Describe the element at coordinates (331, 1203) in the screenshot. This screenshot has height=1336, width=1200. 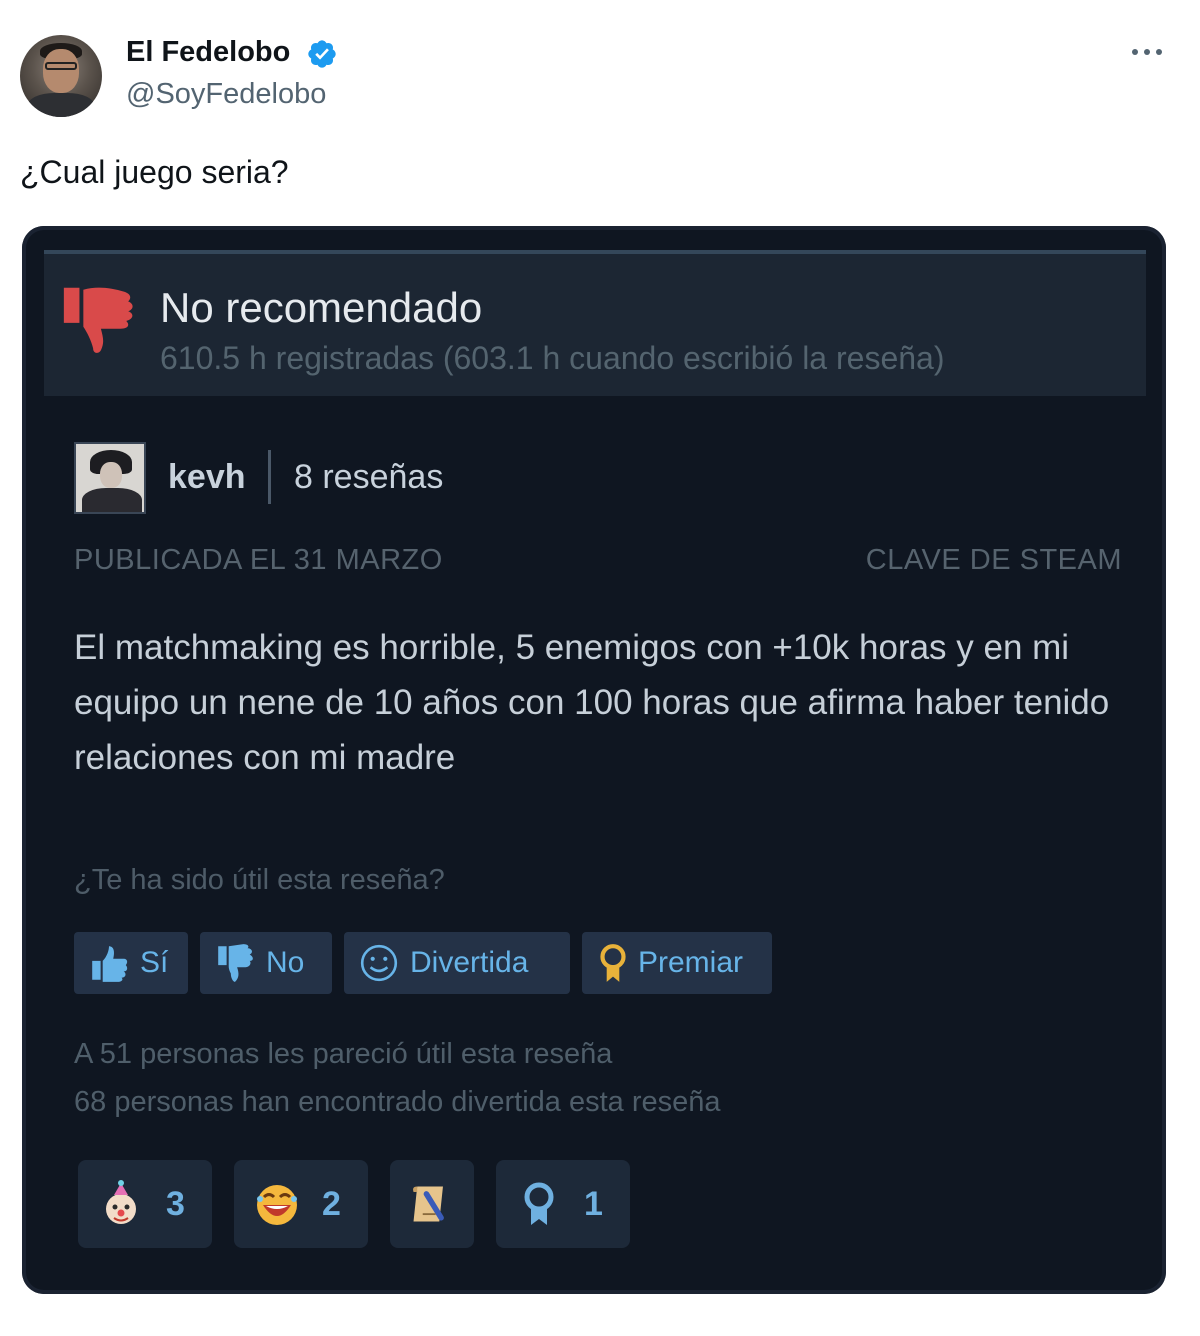
I see `award-count: 2` at that location.